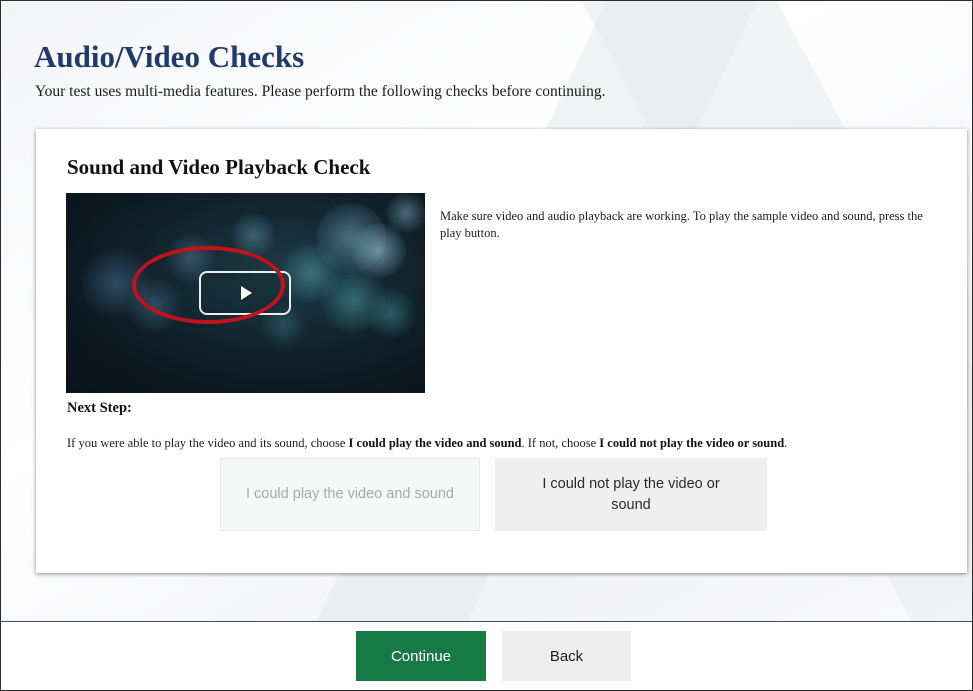 The width and height of the screenshot is (973, 691). I want to click on back-button: Back, so click(566, 656).